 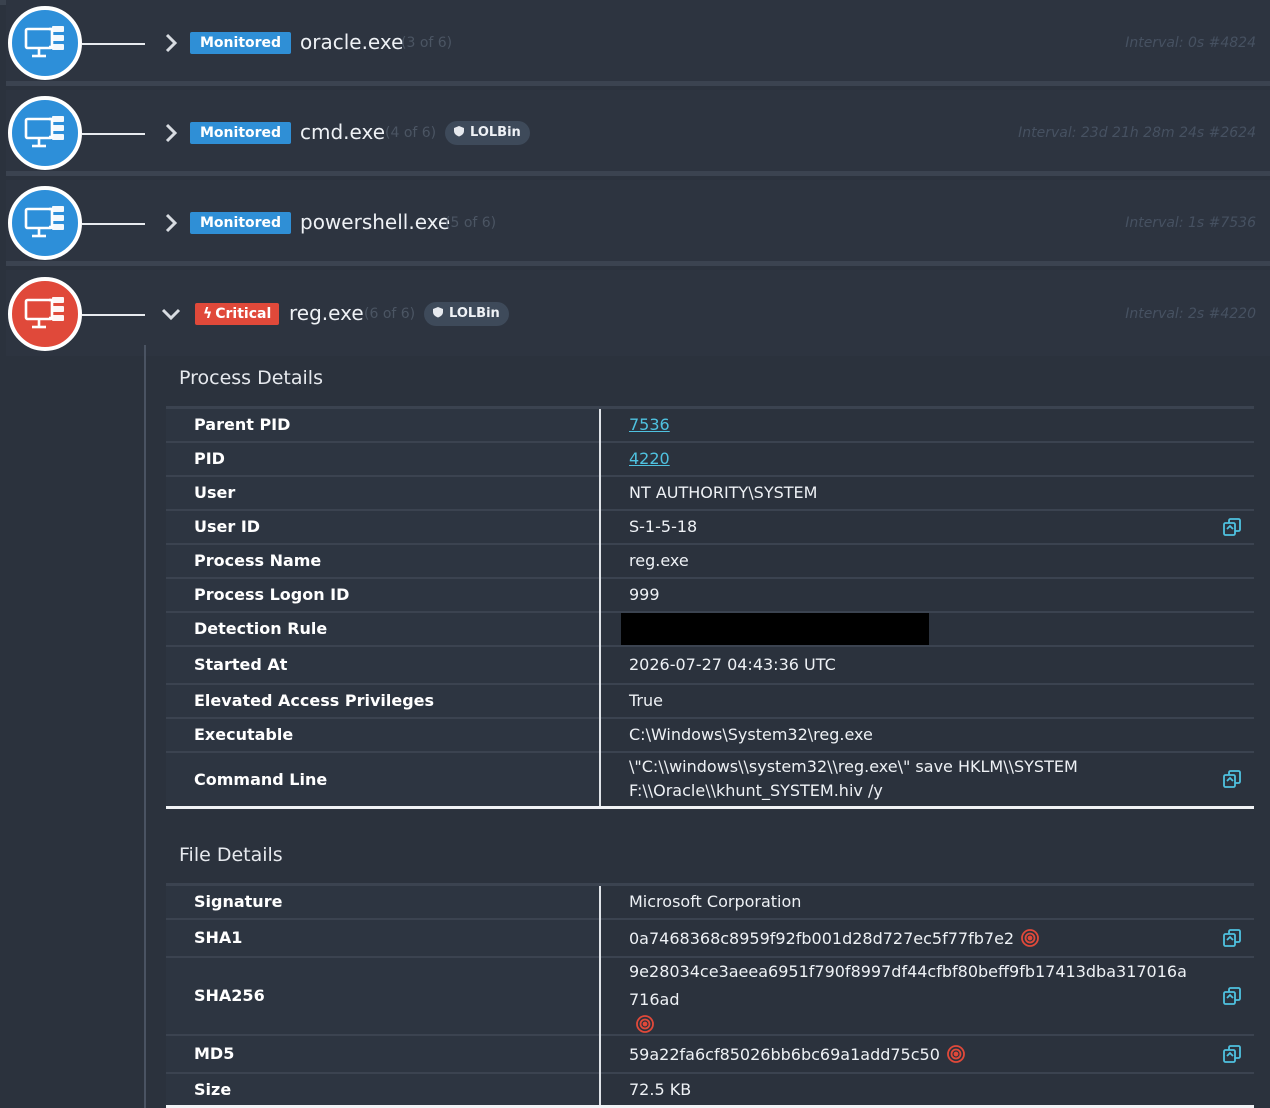 What do you see at coordinates (383, 734) in the screenshot?
I see `detail-label: Executable` at bounding box center [383, 734].